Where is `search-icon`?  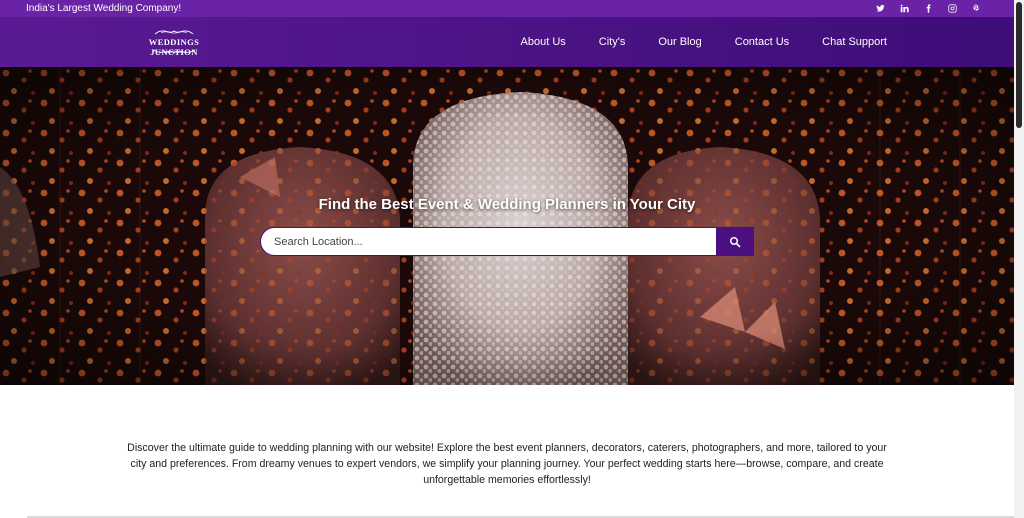 search-icon is located at coordinates (735, 241).